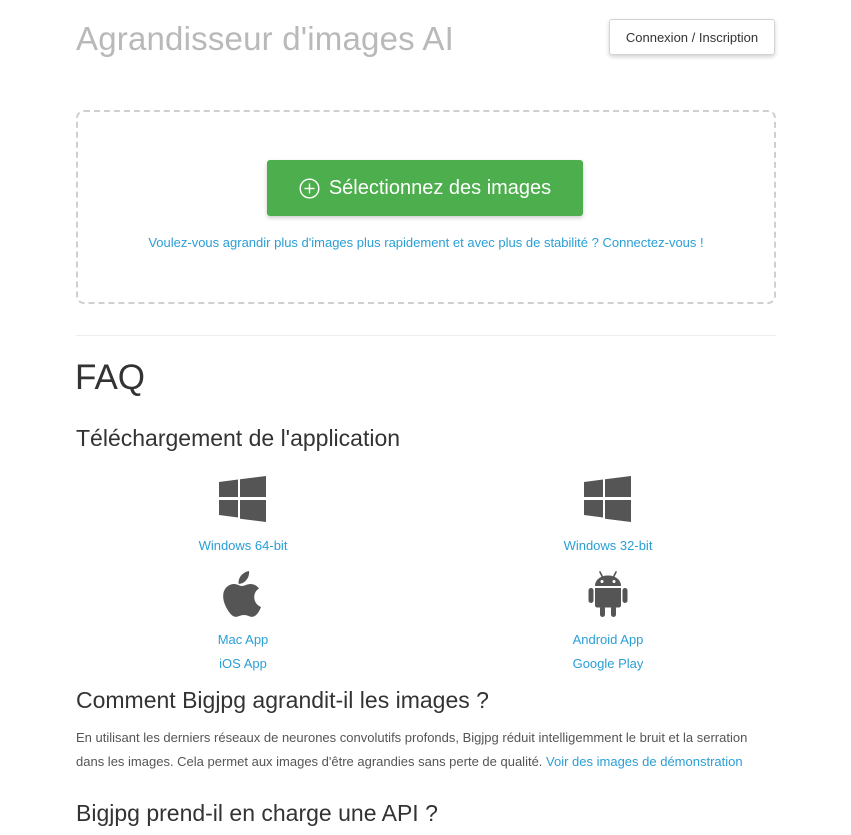 This screenshot has width=851, height=835. Describe the element at coordinates (607, 499) in the screenshot. I see `windows-32-icon` at that location.